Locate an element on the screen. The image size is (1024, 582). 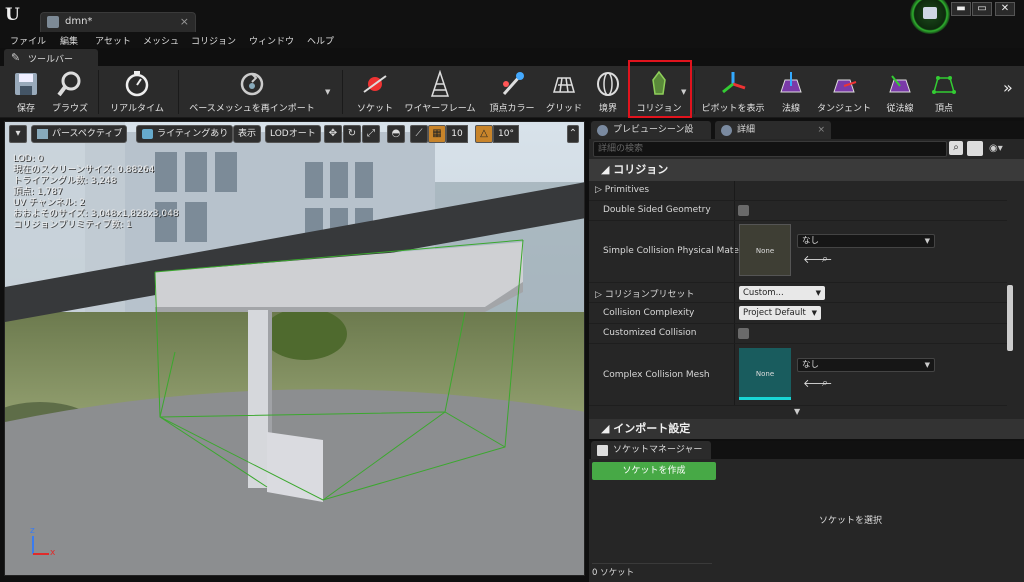
binormal-button: 従法線 is located at coordinates (900, 92).